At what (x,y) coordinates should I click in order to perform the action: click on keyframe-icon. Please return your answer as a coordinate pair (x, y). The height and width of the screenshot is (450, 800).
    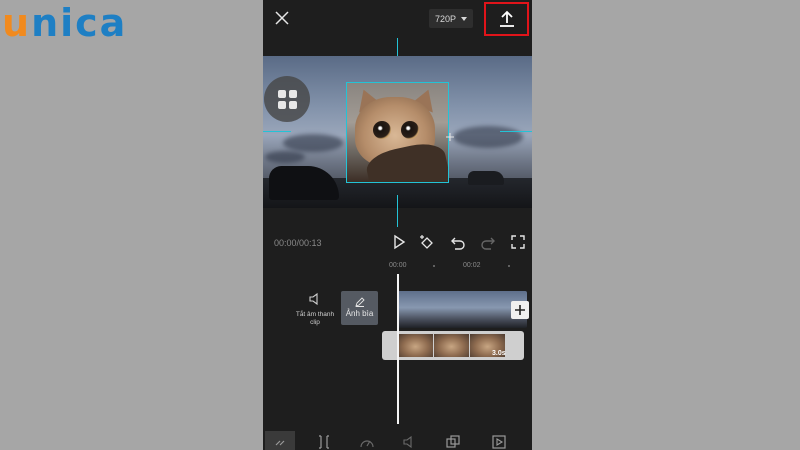
    Looking at the image, I should click on (426, 242).